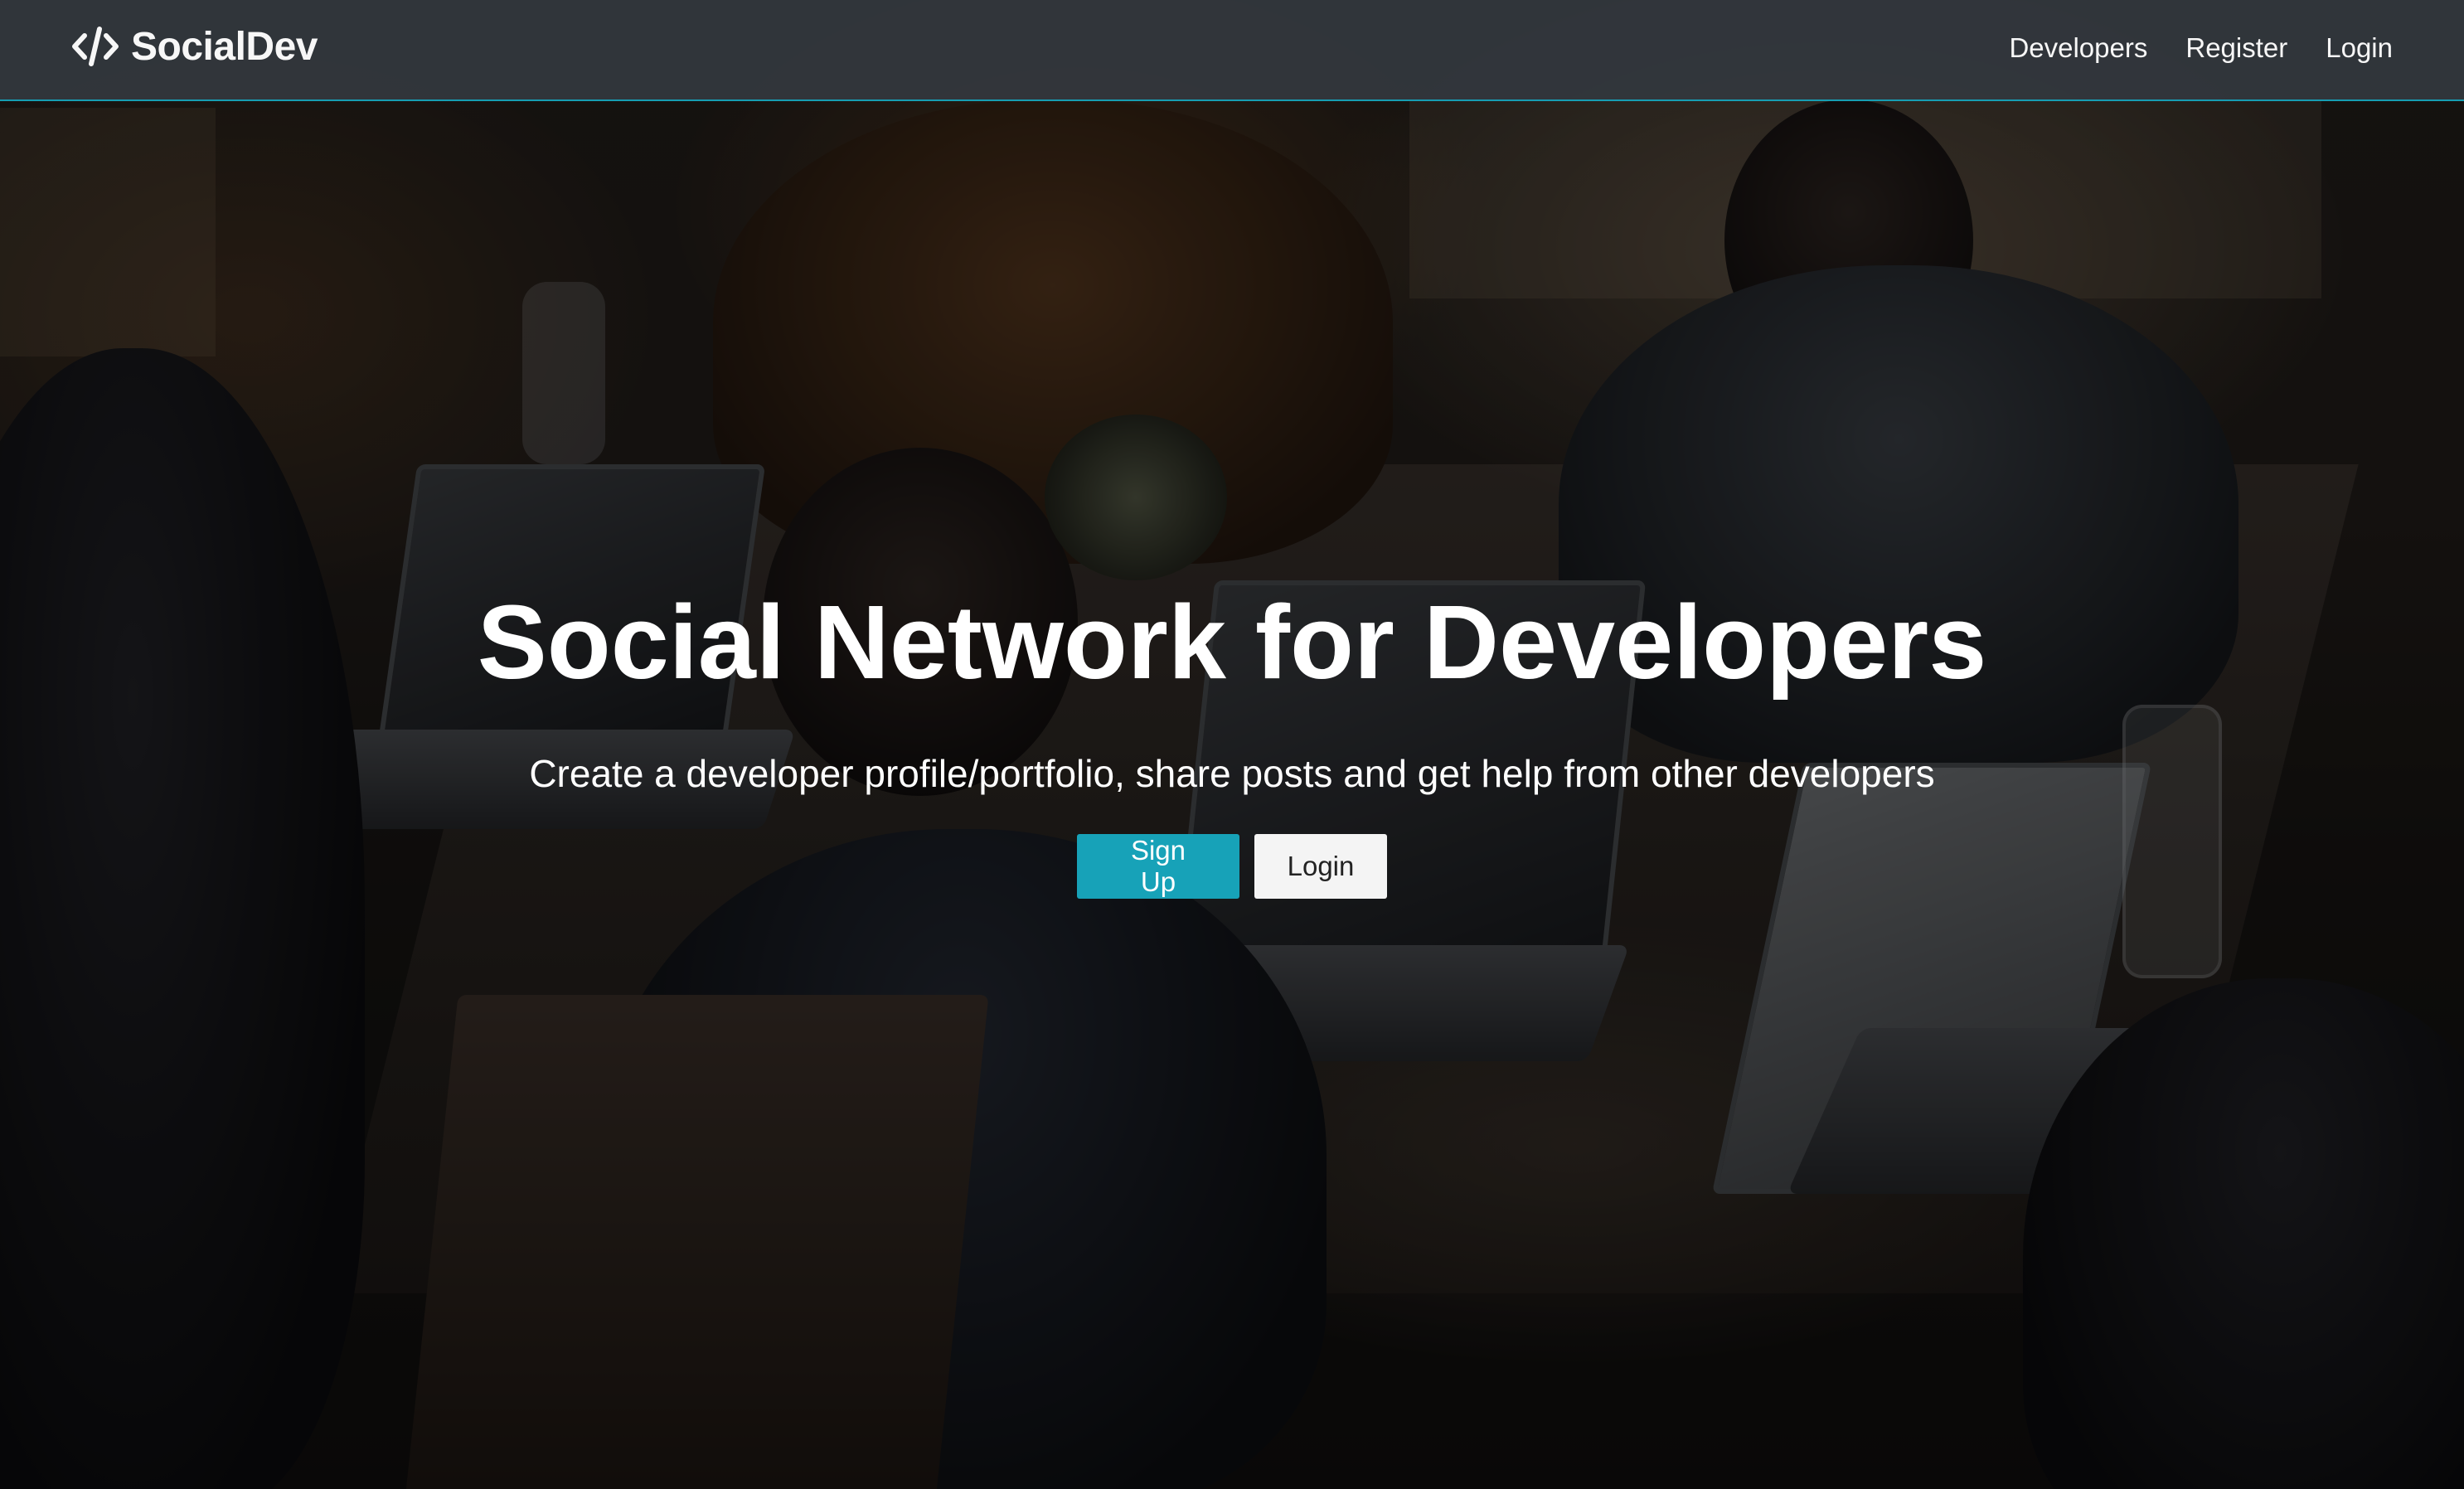 The image size is (2464, 1489). What do you see at coordinates (95, 46) in the screenshot?
I see `code-icon` at bounding box center [95, 46].